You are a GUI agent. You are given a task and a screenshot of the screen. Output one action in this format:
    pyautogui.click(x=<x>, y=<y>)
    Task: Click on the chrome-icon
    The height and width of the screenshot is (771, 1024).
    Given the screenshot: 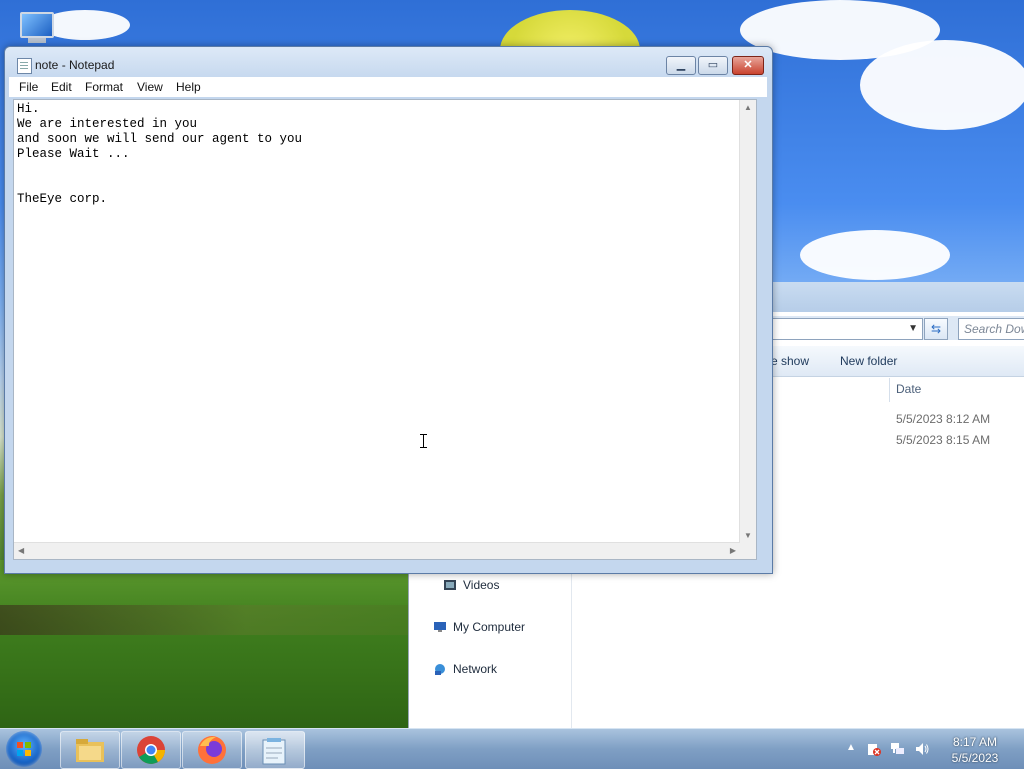 What is the action you would take?
    pyautogui.click(x=151, y=750)
    